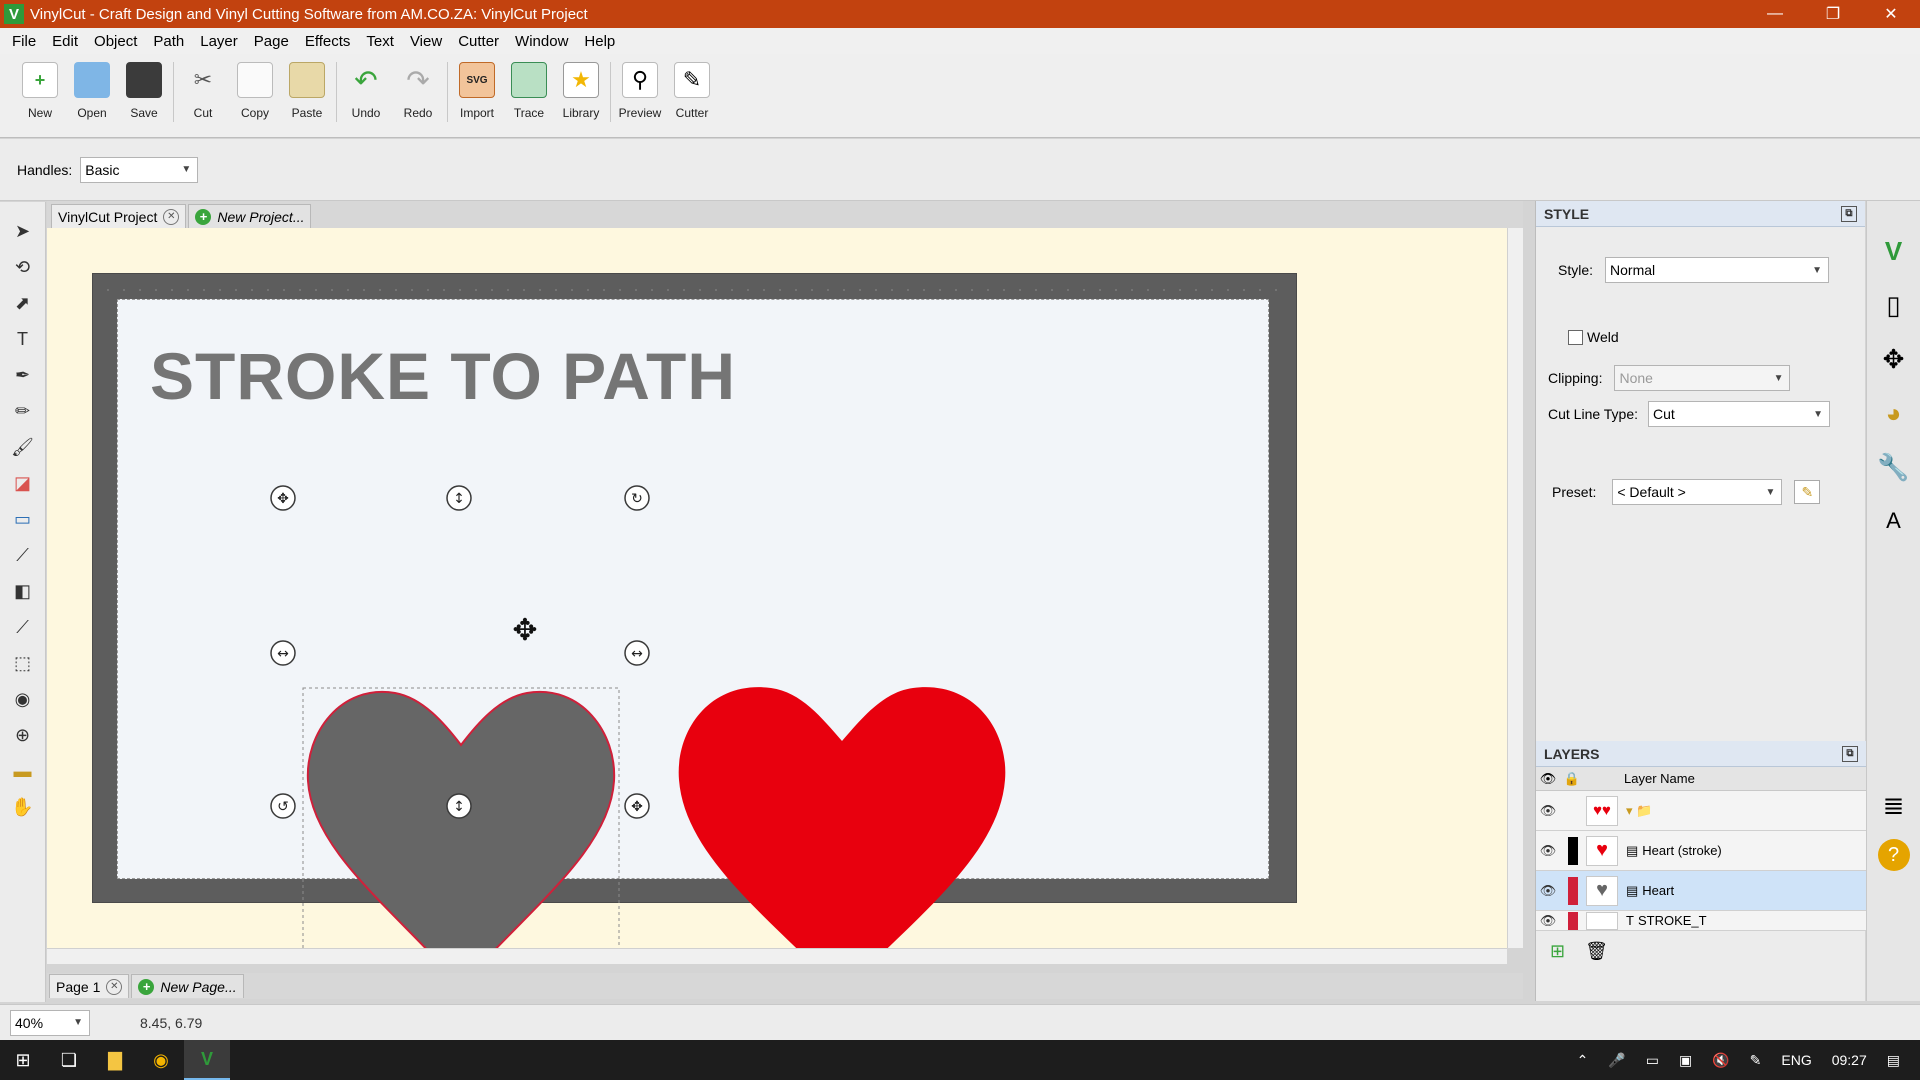 This screenshot has height=1080, width=1920. I want to click on zoom-tool-icon: ⊕, so click(23, 735).